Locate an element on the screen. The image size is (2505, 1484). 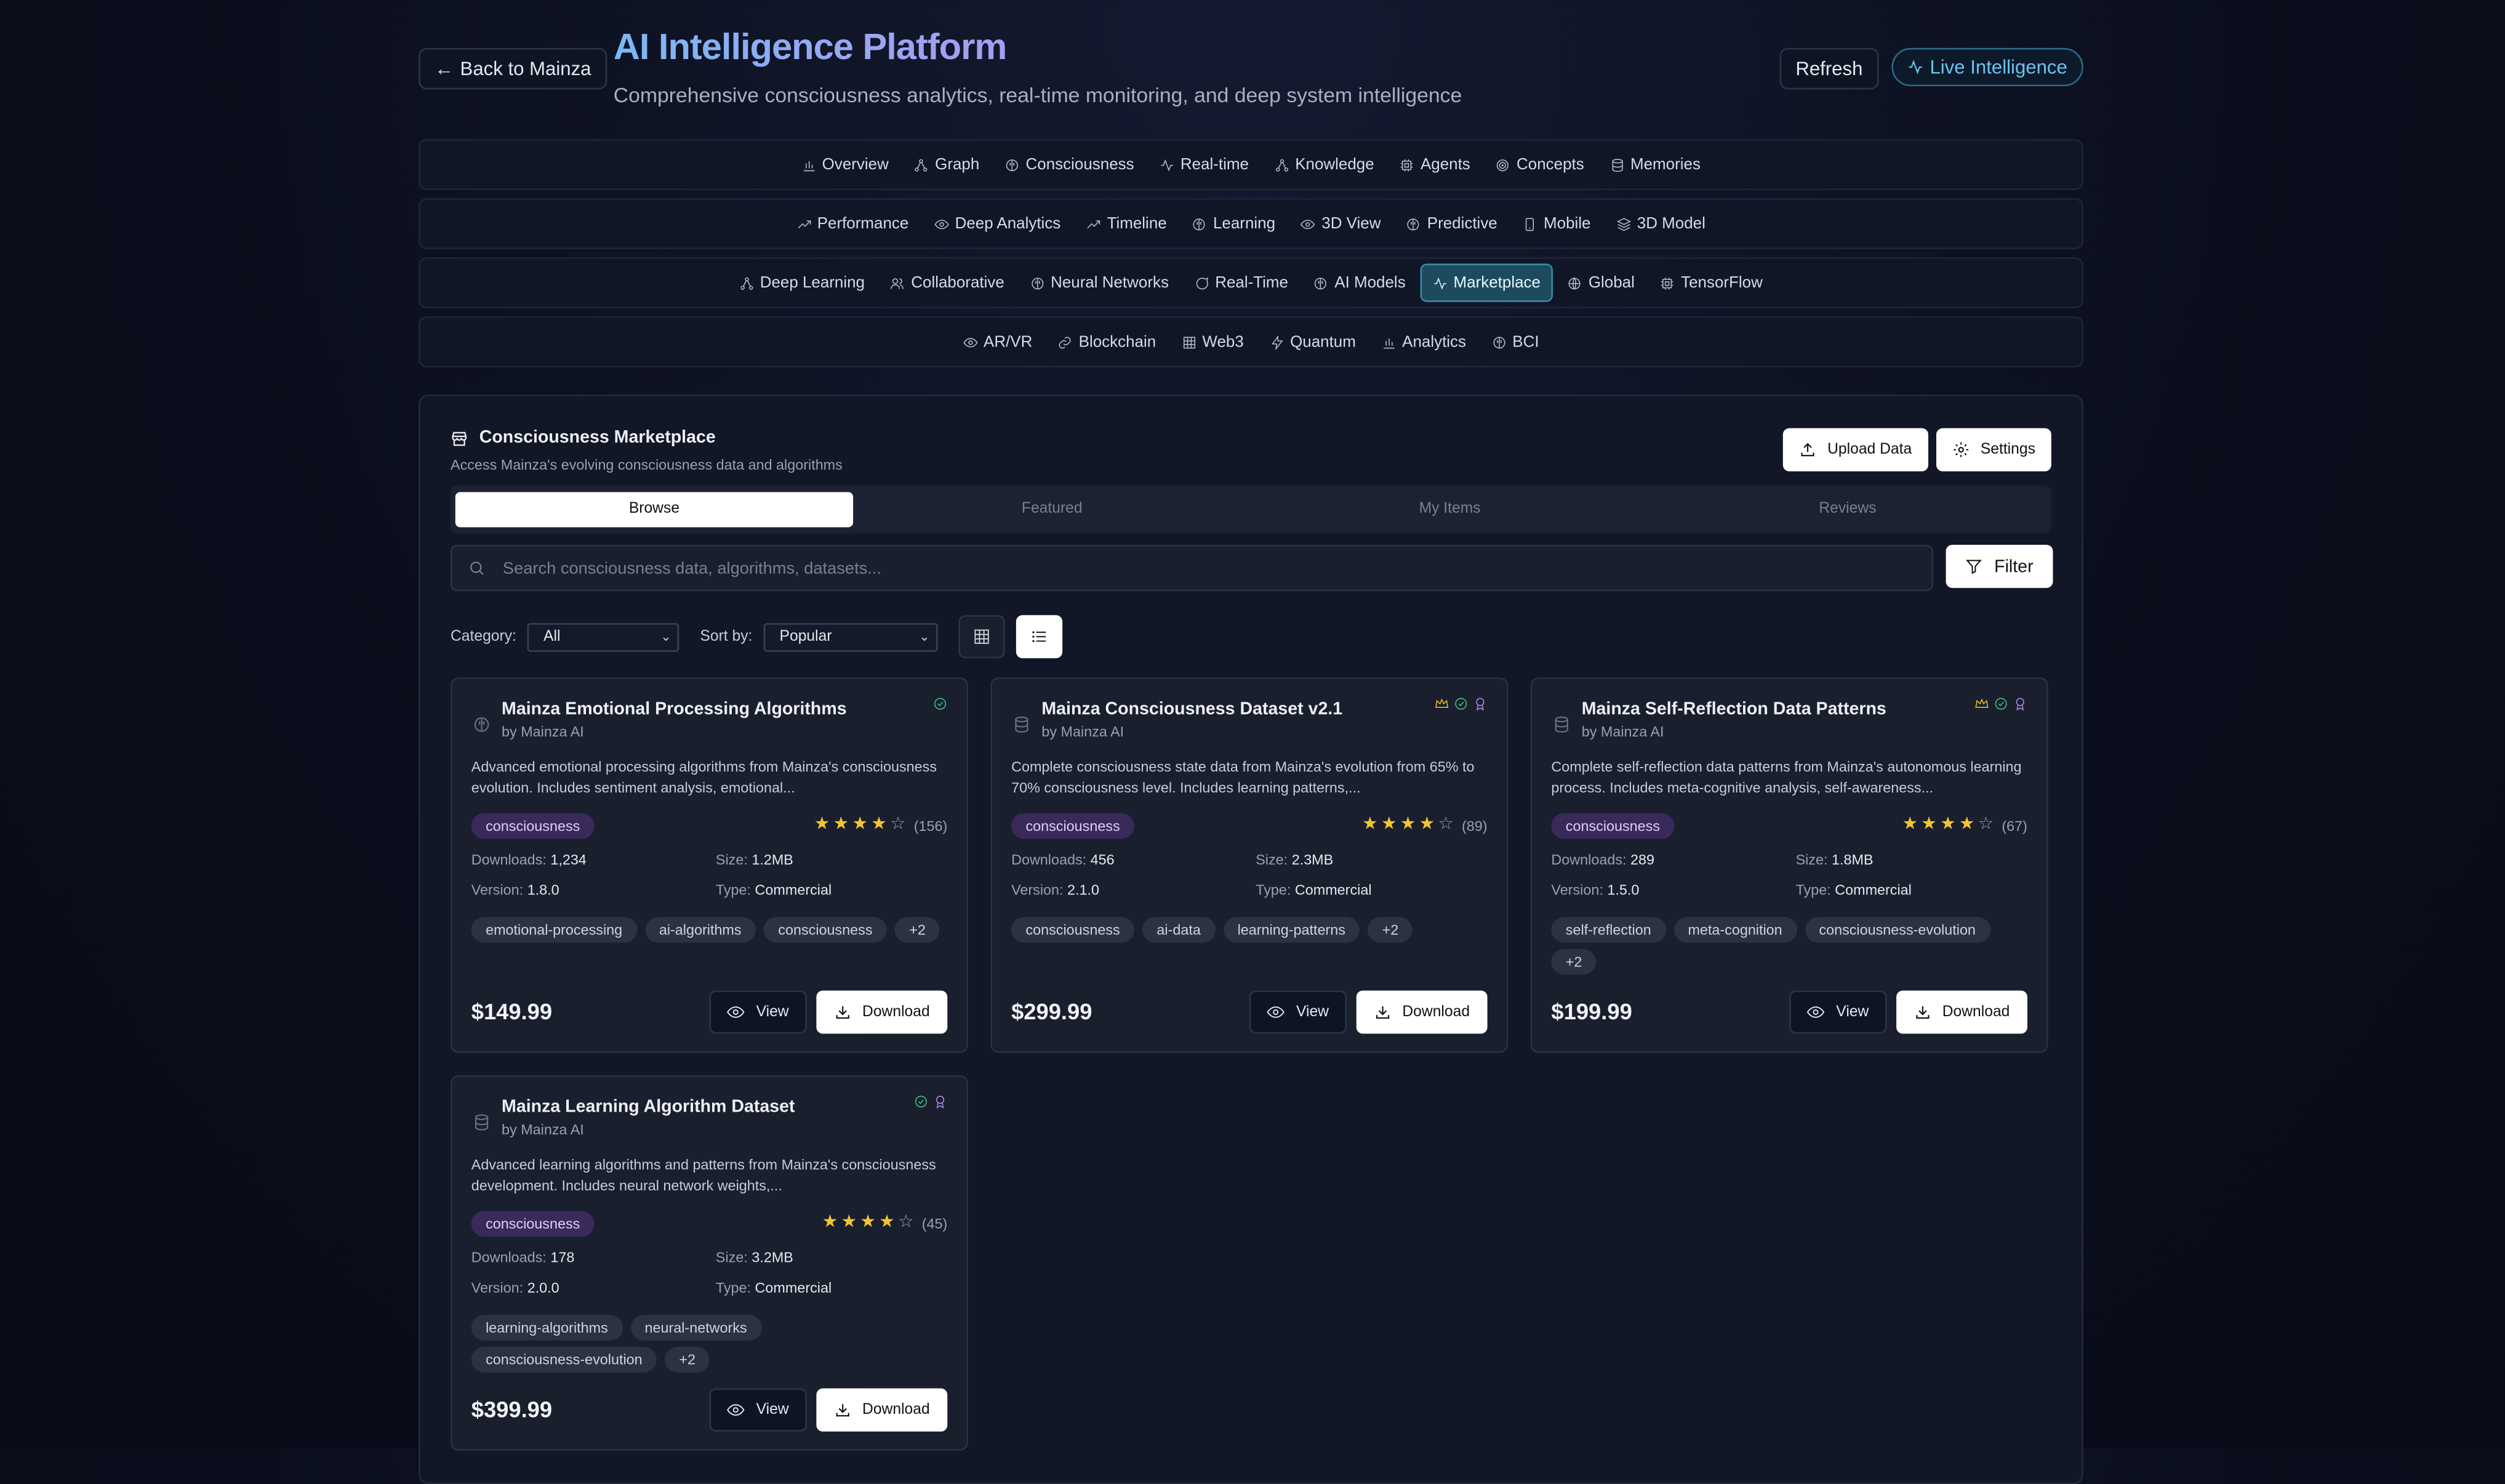
back-button: ← Back to Mainza is located at coordinates (513, 68).